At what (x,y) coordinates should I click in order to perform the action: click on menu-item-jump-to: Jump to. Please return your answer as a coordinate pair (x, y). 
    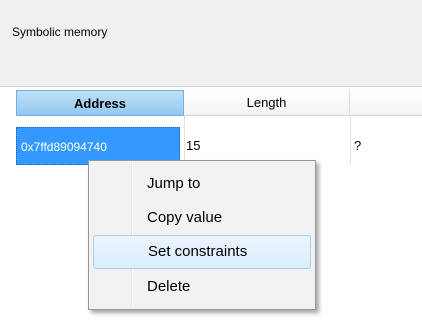
    Looking at the image, I should click on (202, 184).